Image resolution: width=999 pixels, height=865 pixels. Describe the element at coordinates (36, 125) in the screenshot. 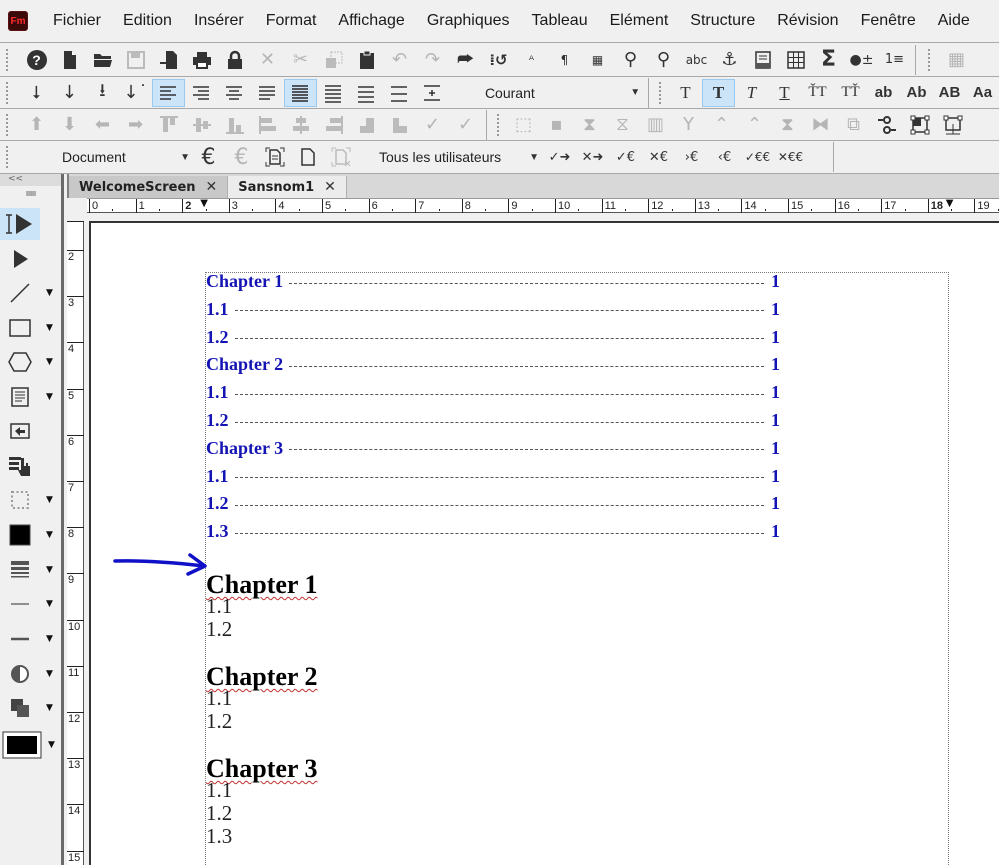

I see `nudge-up-button: ⬆` at that location.